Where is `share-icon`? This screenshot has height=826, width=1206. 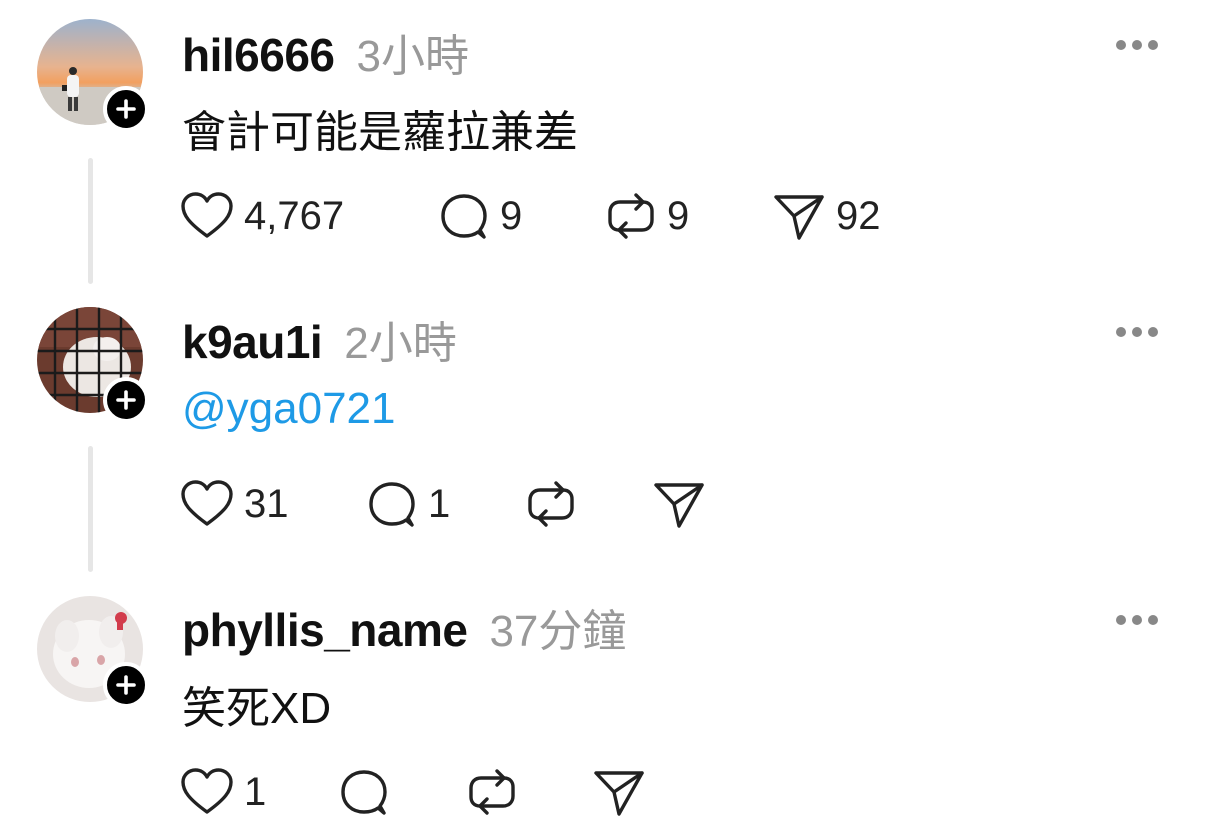 share-icon is located at coordinates (619, 793).